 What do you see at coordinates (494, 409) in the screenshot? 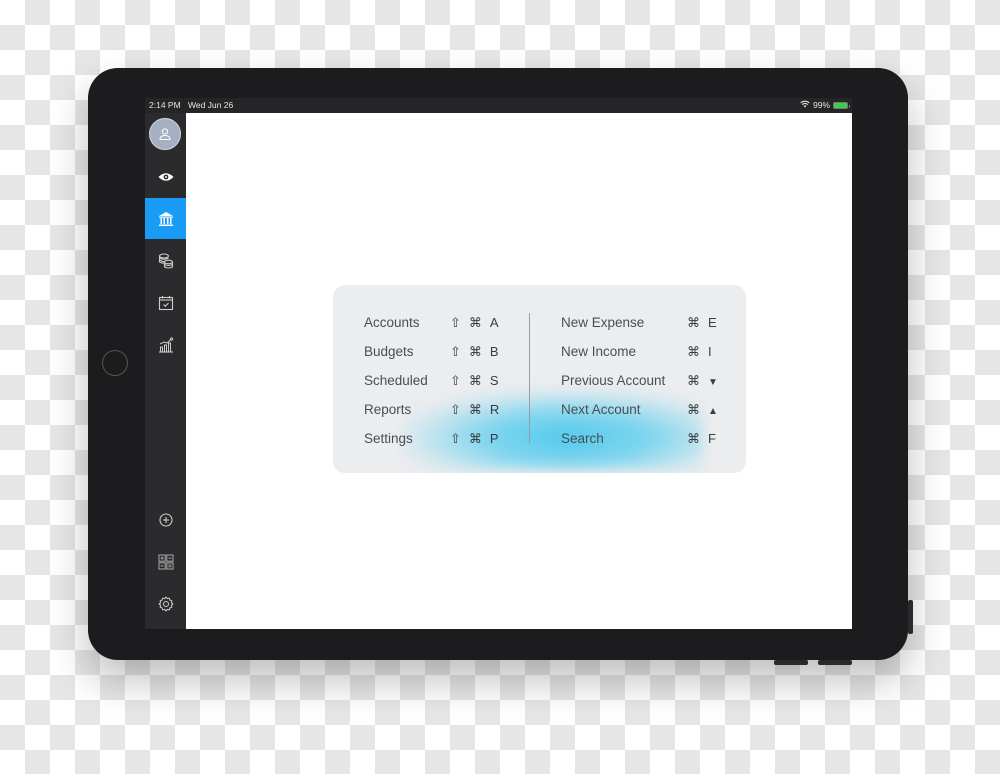
I see `letter-key: R` at bounding box center [494, 409].